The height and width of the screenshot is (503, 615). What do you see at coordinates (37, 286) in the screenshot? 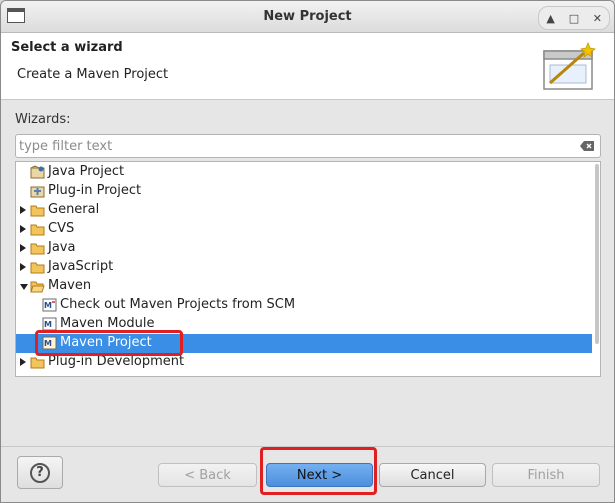
I see `folder-open-icon` at bounding box center [37, 286].